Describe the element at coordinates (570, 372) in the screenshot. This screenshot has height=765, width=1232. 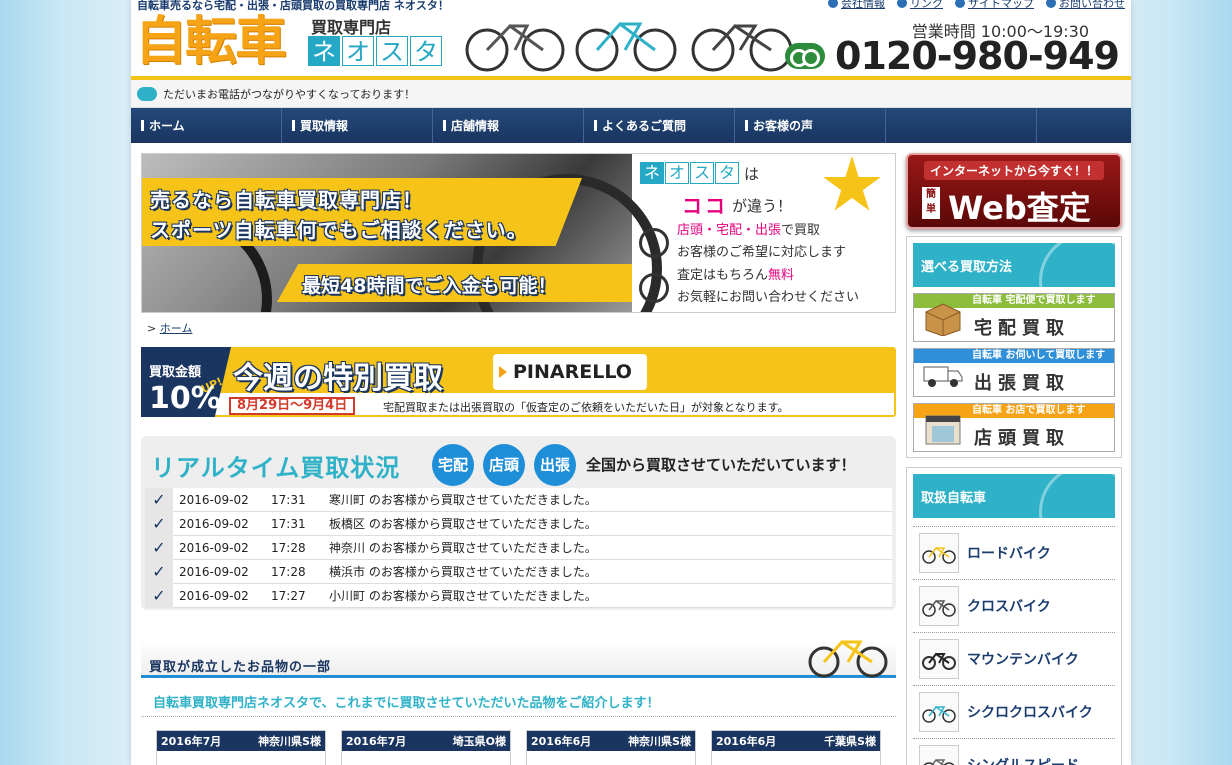
I see `special-brand: PINARELLO` at that location.